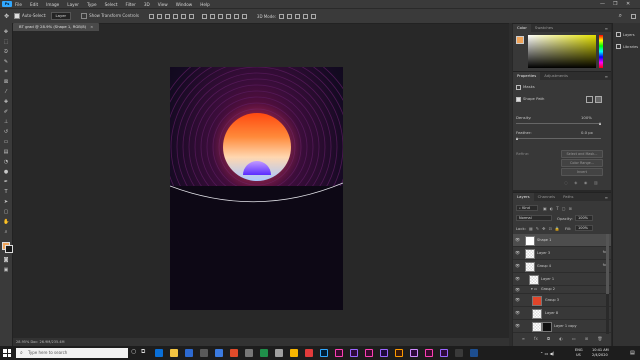 The height and width of the screenshot is (360, 640). I want to click on menu-edit: Edit, so click(34, 4).